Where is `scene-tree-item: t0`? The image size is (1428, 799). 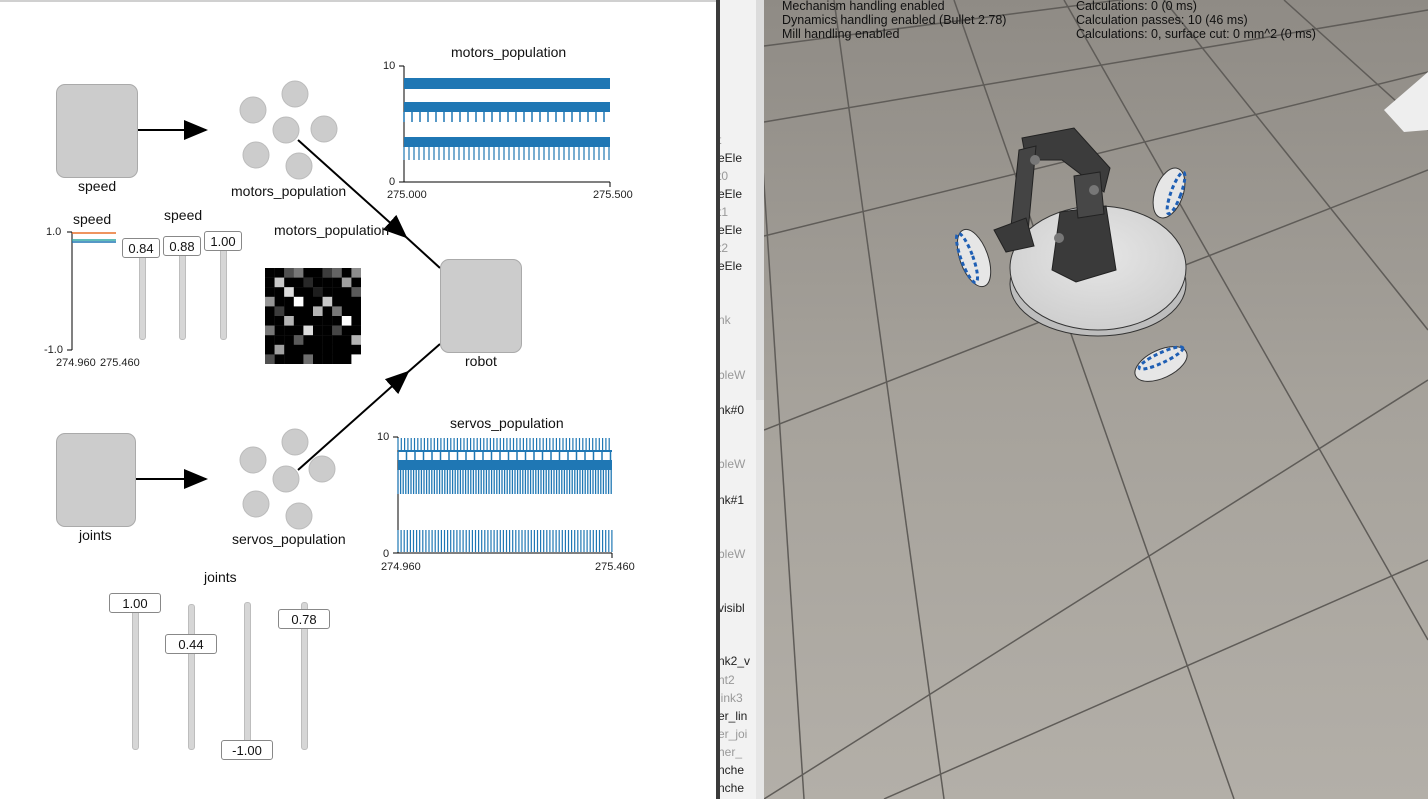 scene-tree-item: t0 is located at coordinates (724, 176).